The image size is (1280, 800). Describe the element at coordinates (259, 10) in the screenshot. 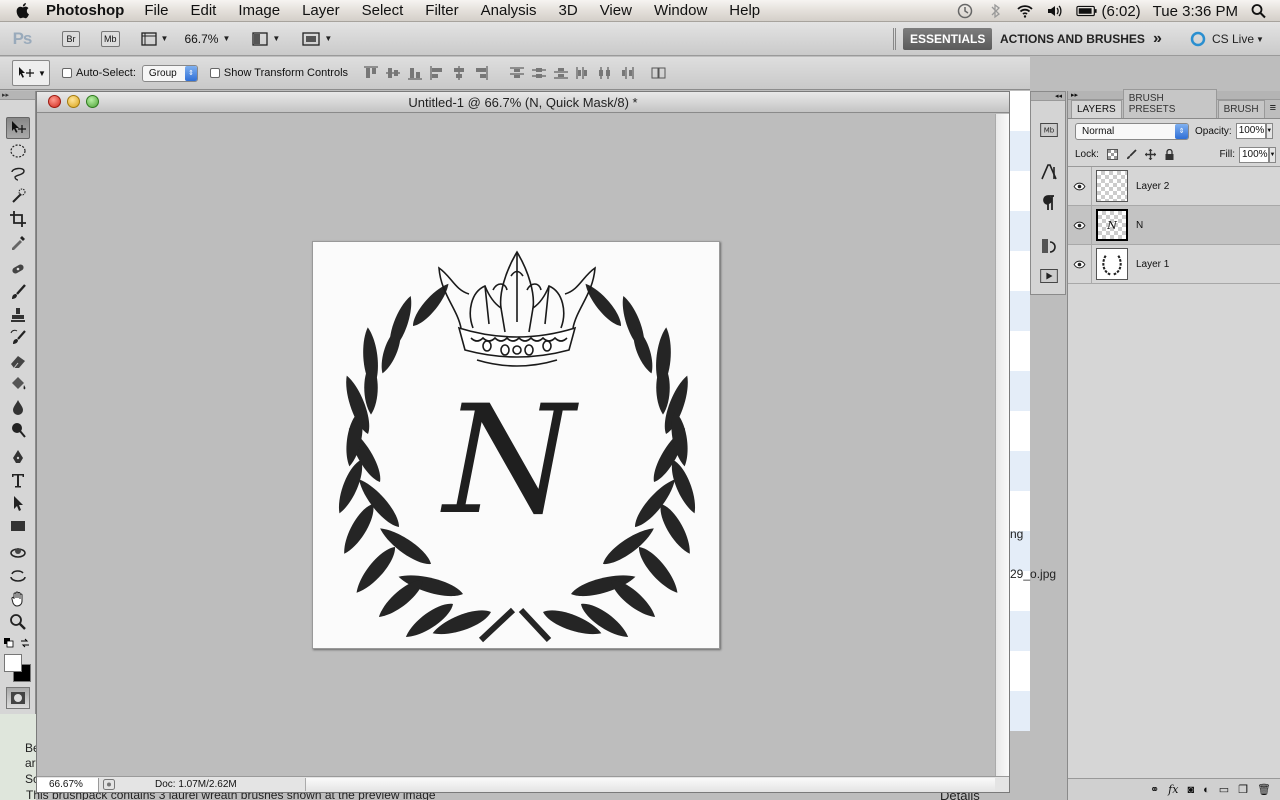

I see `menu-image: Image` at that location.